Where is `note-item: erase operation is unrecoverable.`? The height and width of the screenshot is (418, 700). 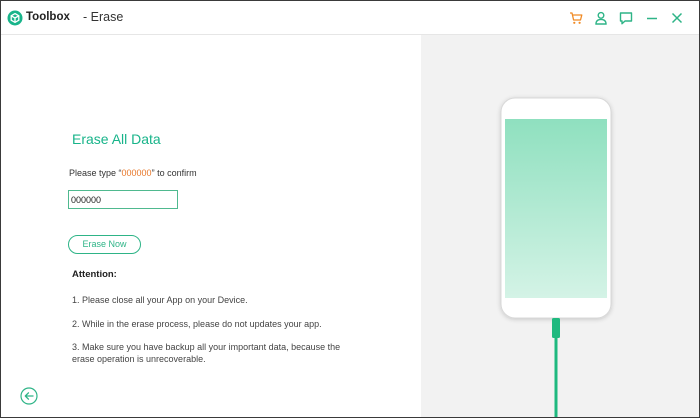 note-item: erase operation is unrecoverable. is located at coordinates (139, 359).